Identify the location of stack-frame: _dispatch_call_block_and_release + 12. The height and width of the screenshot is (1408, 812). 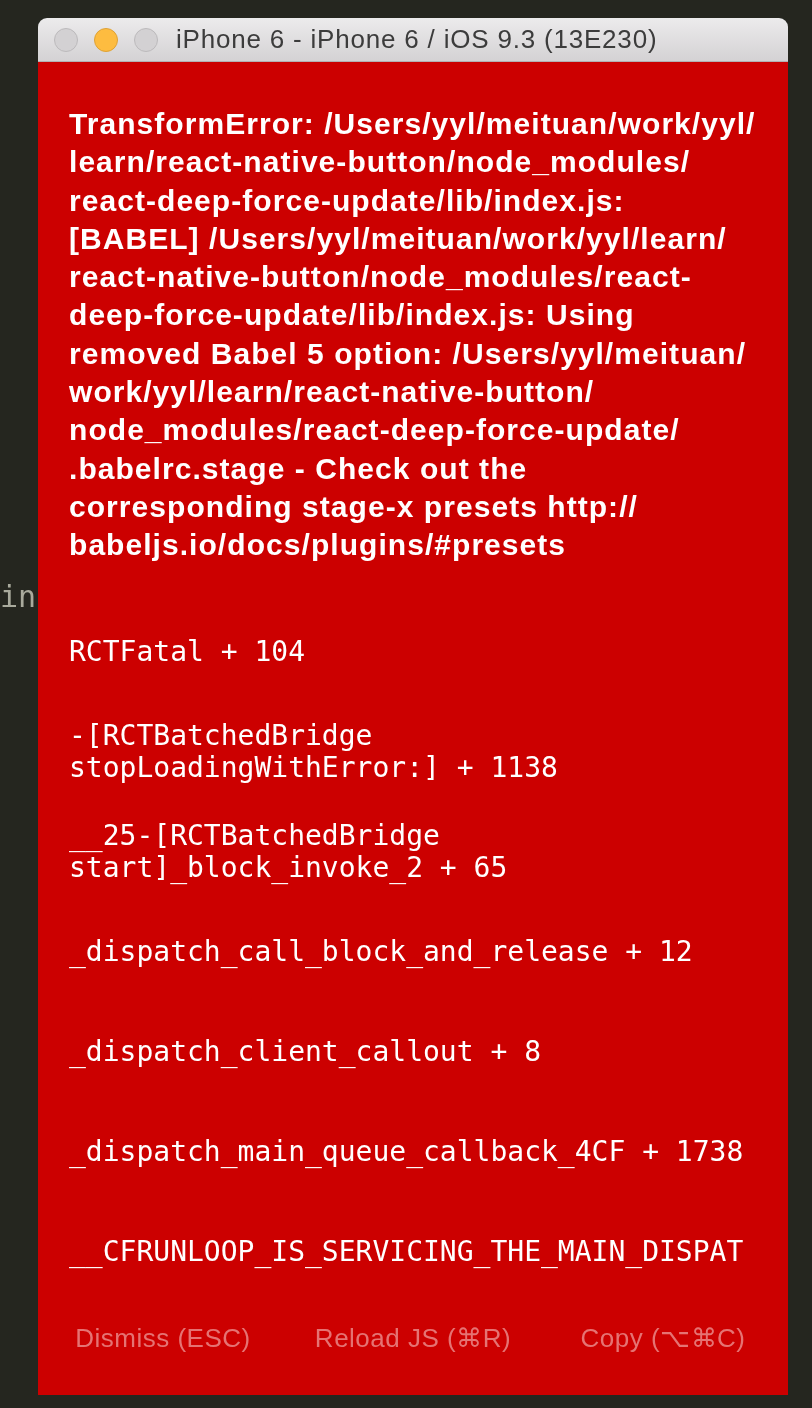
(381, 951).